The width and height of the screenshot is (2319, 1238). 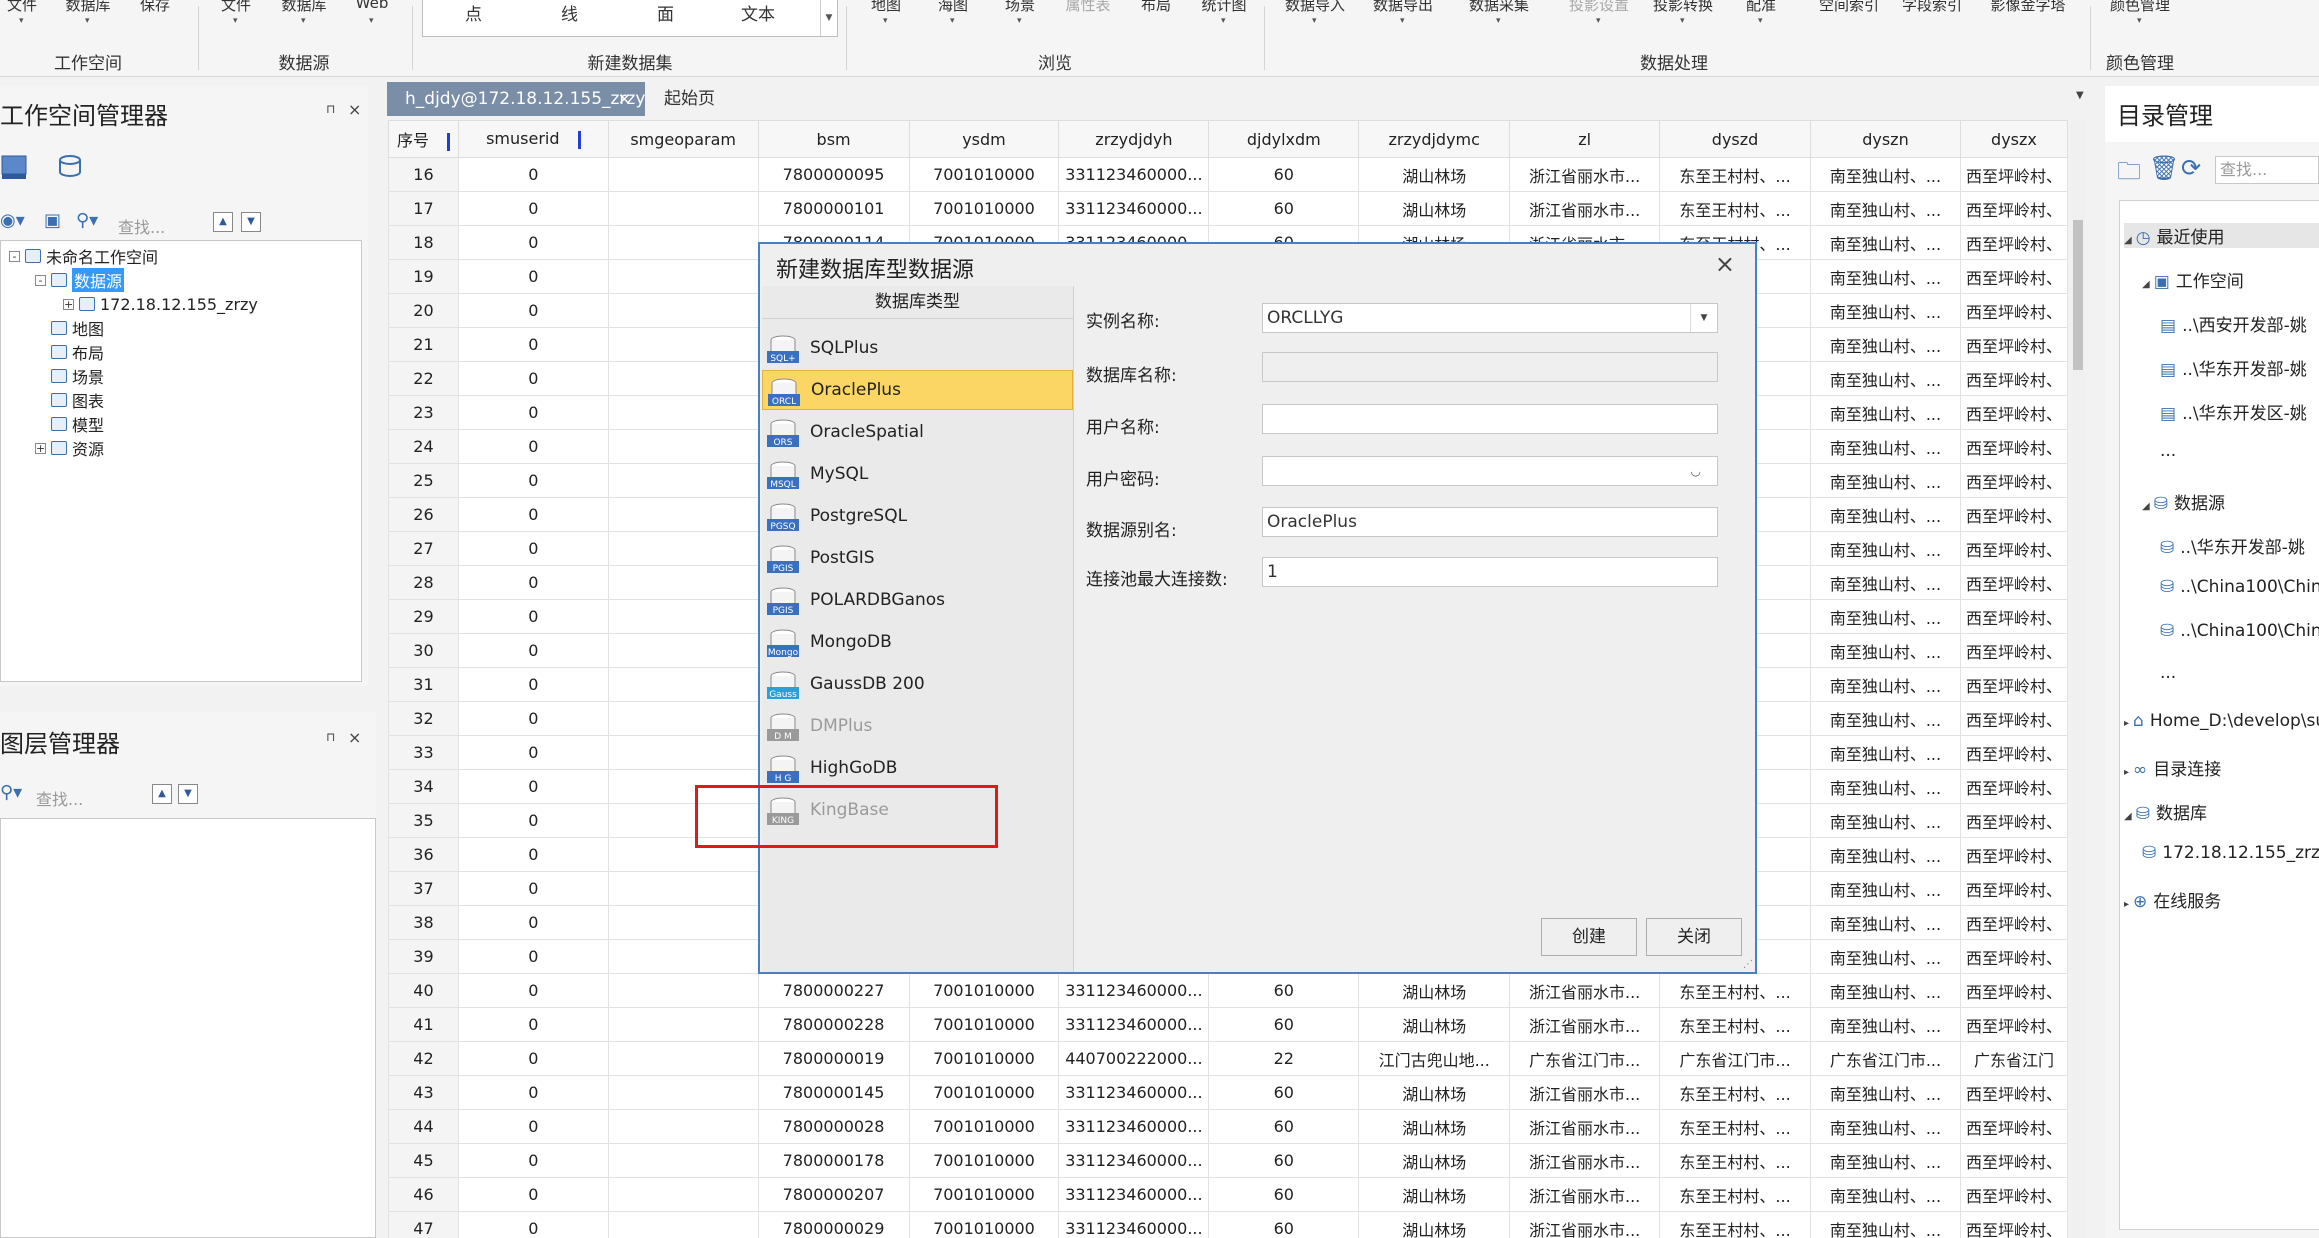 I want to click on instance-name-combobox: ORCLLYG ▼, so click(x=1490, y=318).